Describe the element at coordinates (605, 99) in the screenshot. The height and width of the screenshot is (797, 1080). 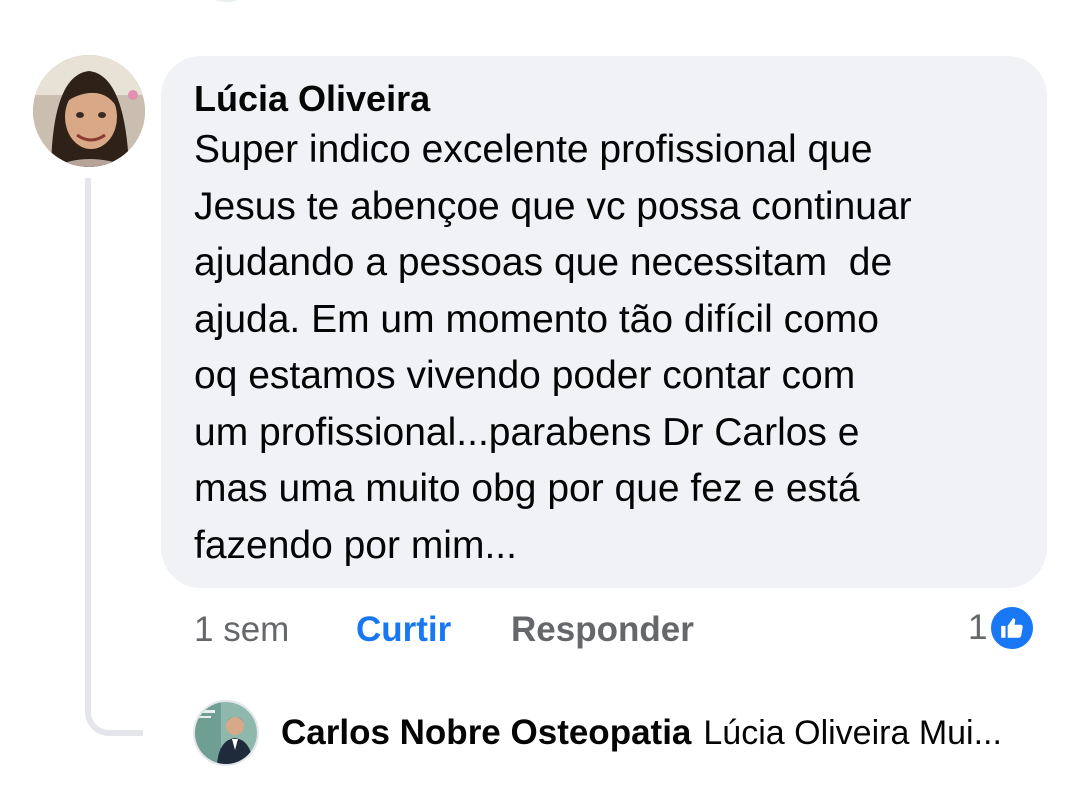
I see `comment-author: Lúcia Oliveira` at that location.